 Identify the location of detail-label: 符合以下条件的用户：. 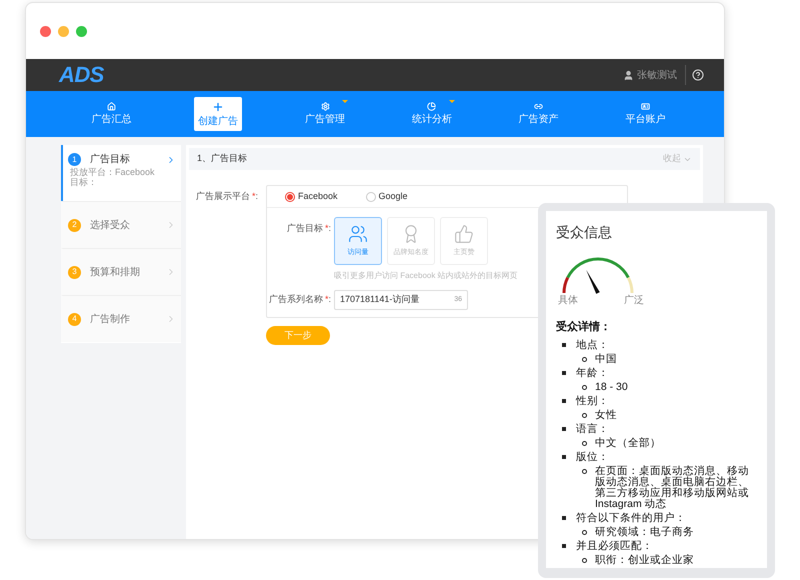
(631, 518).